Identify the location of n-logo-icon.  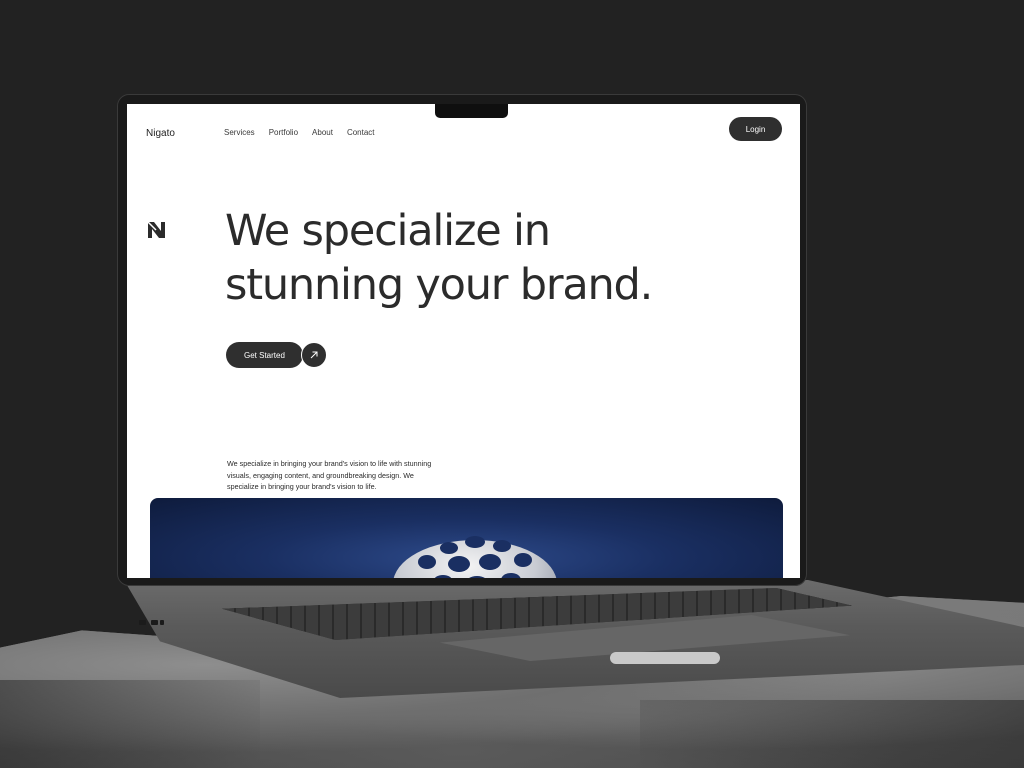
(156, 229).